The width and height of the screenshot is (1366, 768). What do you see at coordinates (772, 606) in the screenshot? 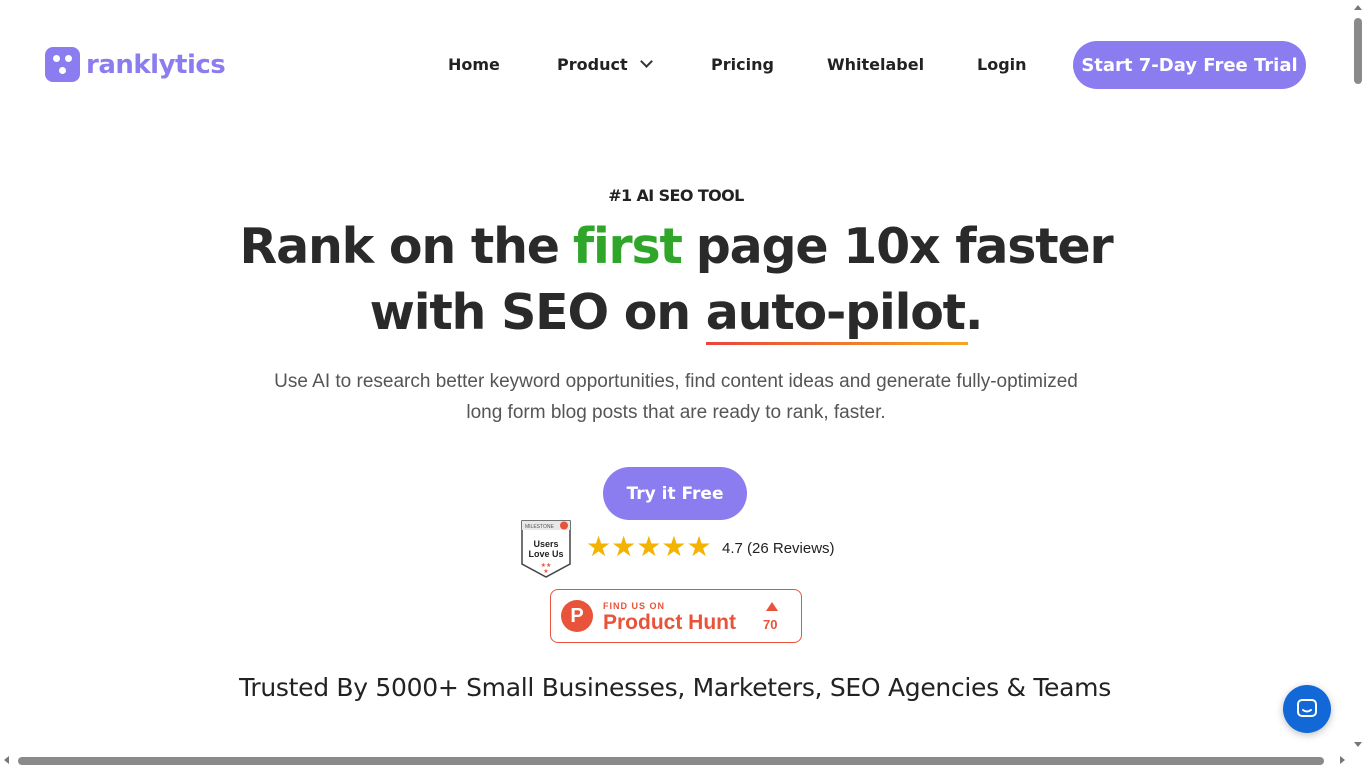
I see `upvote-arrow-icon` at bounding box center [772, 606].